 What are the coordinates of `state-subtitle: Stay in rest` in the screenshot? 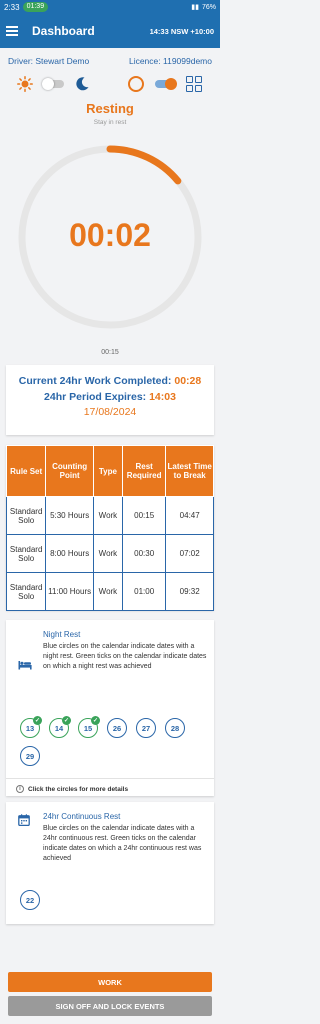 It's located at (110, 122).